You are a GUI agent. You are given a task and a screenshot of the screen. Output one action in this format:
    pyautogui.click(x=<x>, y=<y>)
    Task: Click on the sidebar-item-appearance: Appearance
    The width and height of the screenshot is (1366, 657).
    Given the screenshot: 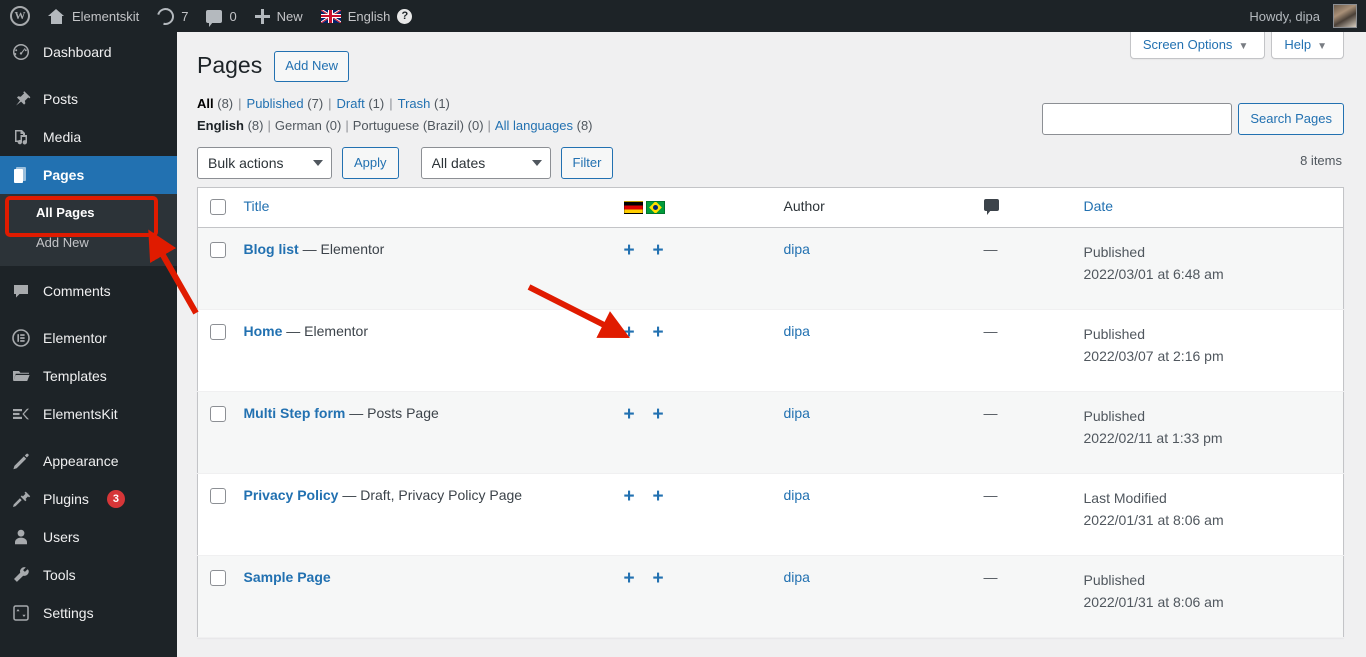 What is the action you would take?
    pyautogui.click(x=88, y=461)
    